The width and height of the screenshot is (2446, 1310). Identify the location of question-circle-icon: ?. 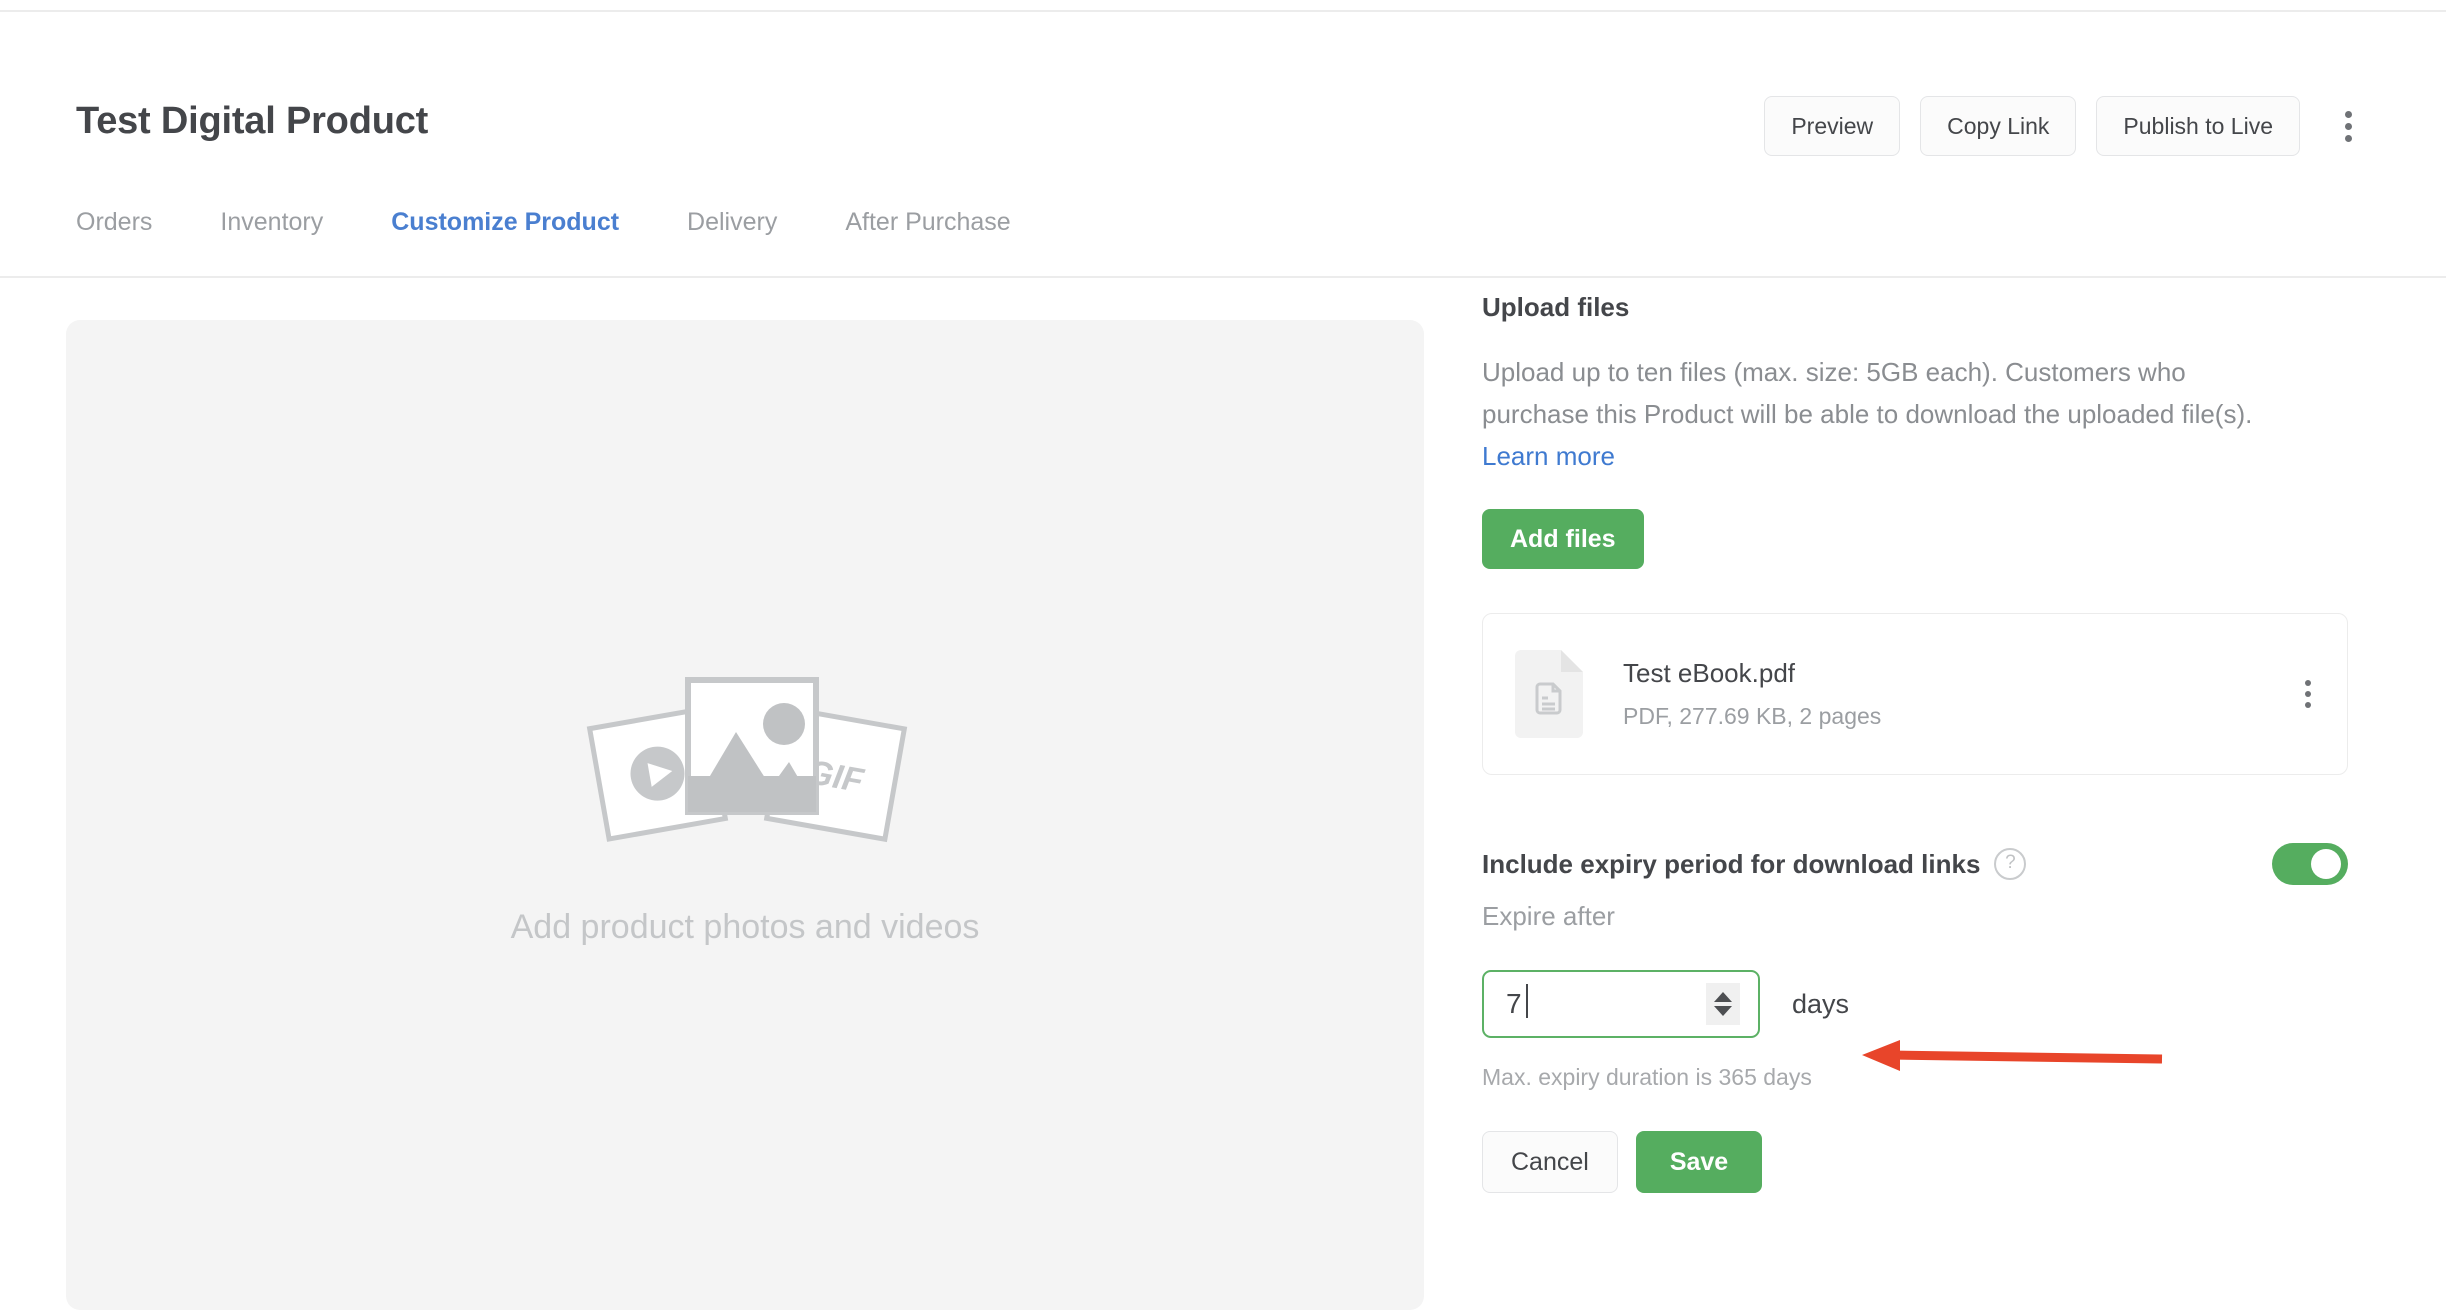
(2010, 864).